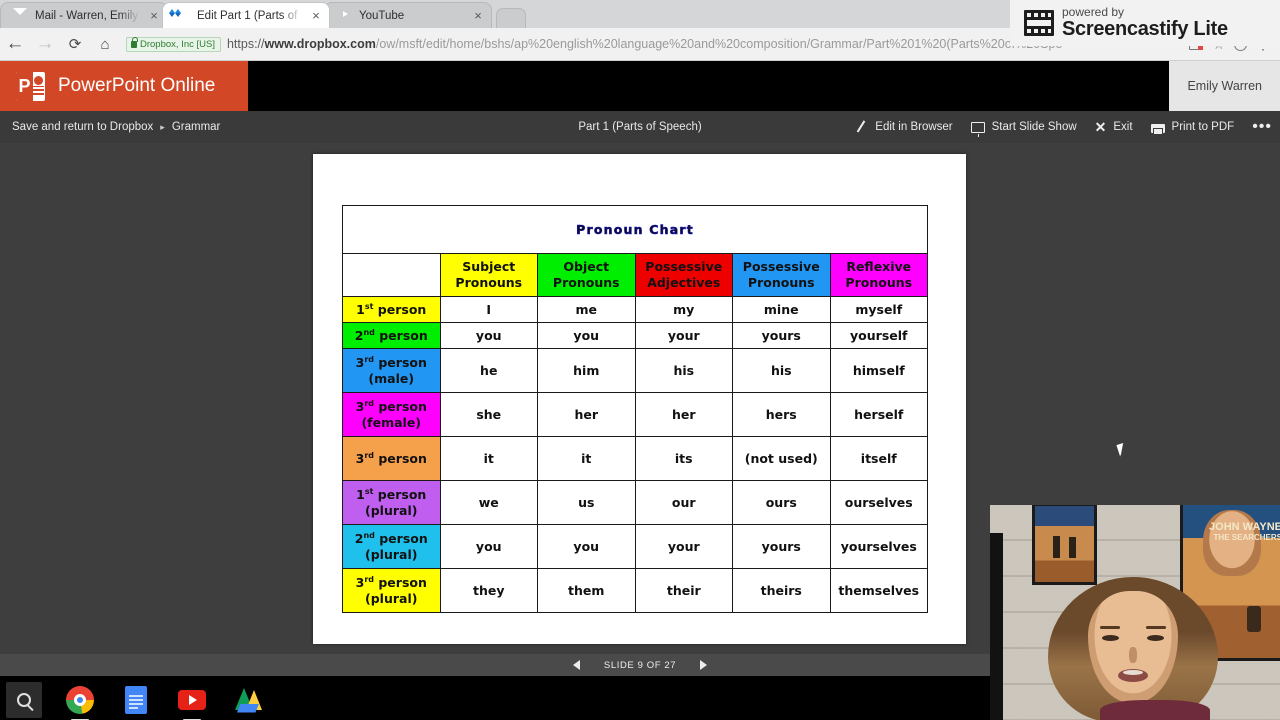  I want to click on breadcrumb: Save and return to Dropbox ▸ Grammar, so click(116, 127).